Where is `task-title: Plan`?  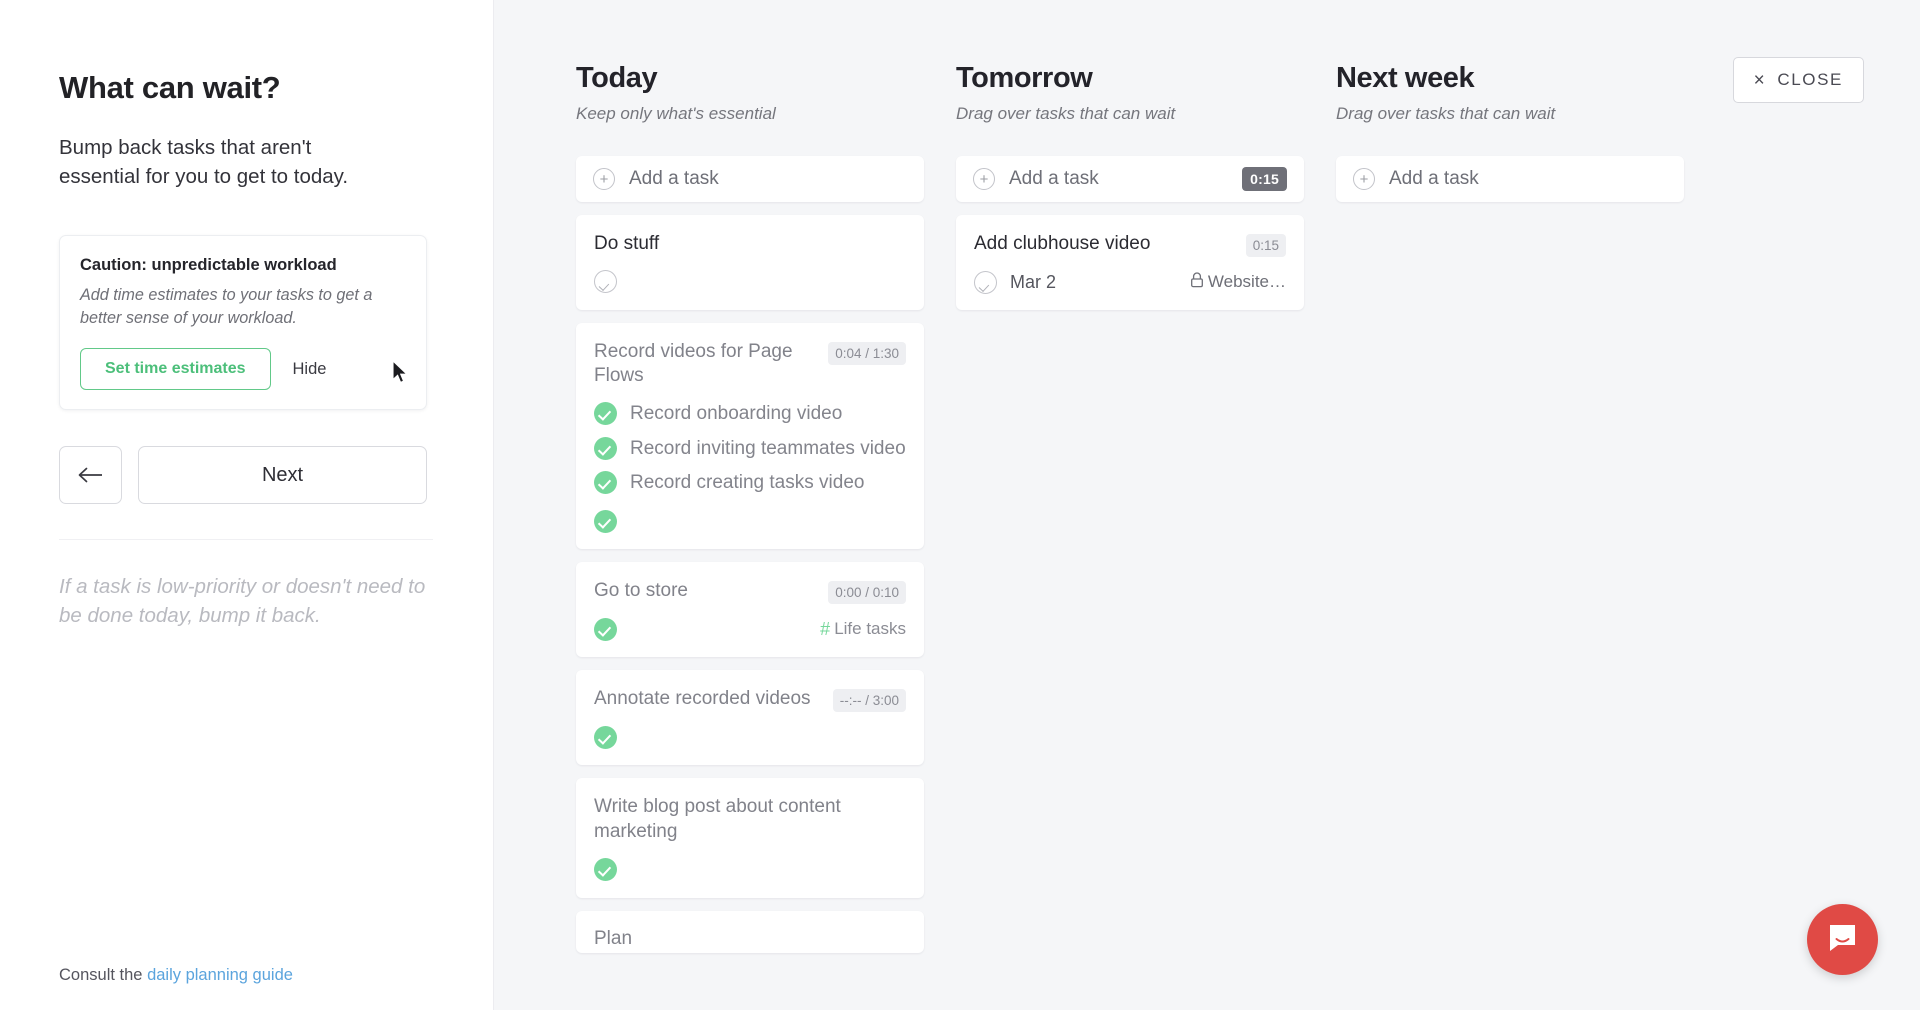 task-title: Plan is located at coordinates (613, 938).